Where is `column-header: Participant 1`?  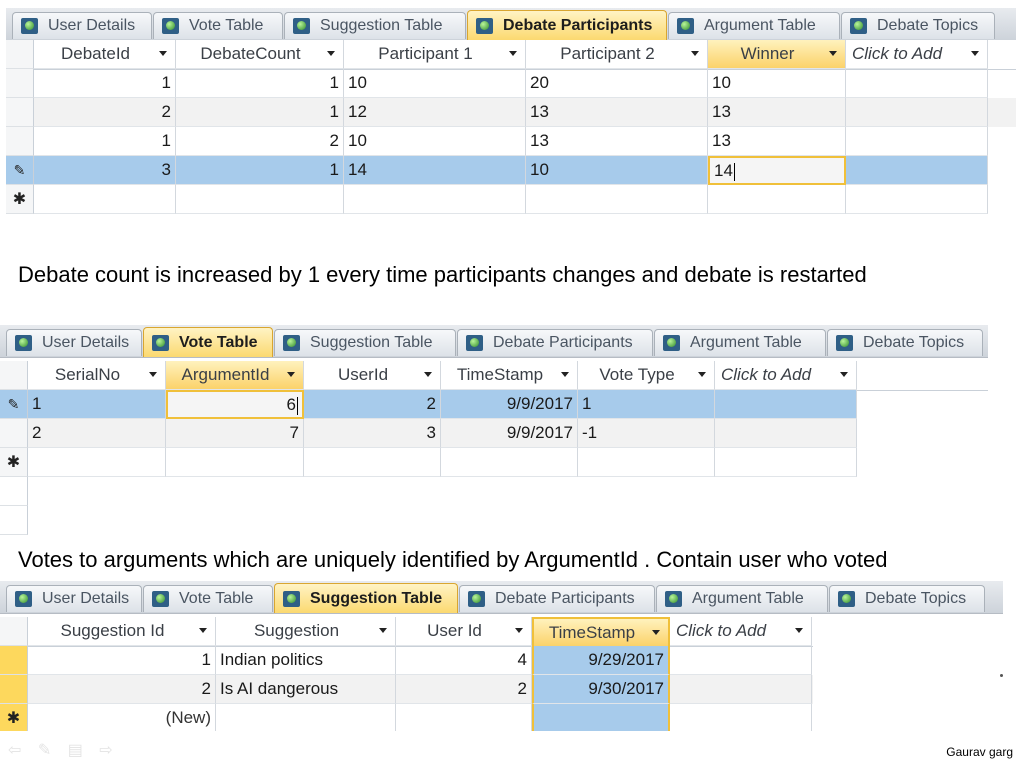
column-header: Participant 1 is located at coordinates (435, 54).